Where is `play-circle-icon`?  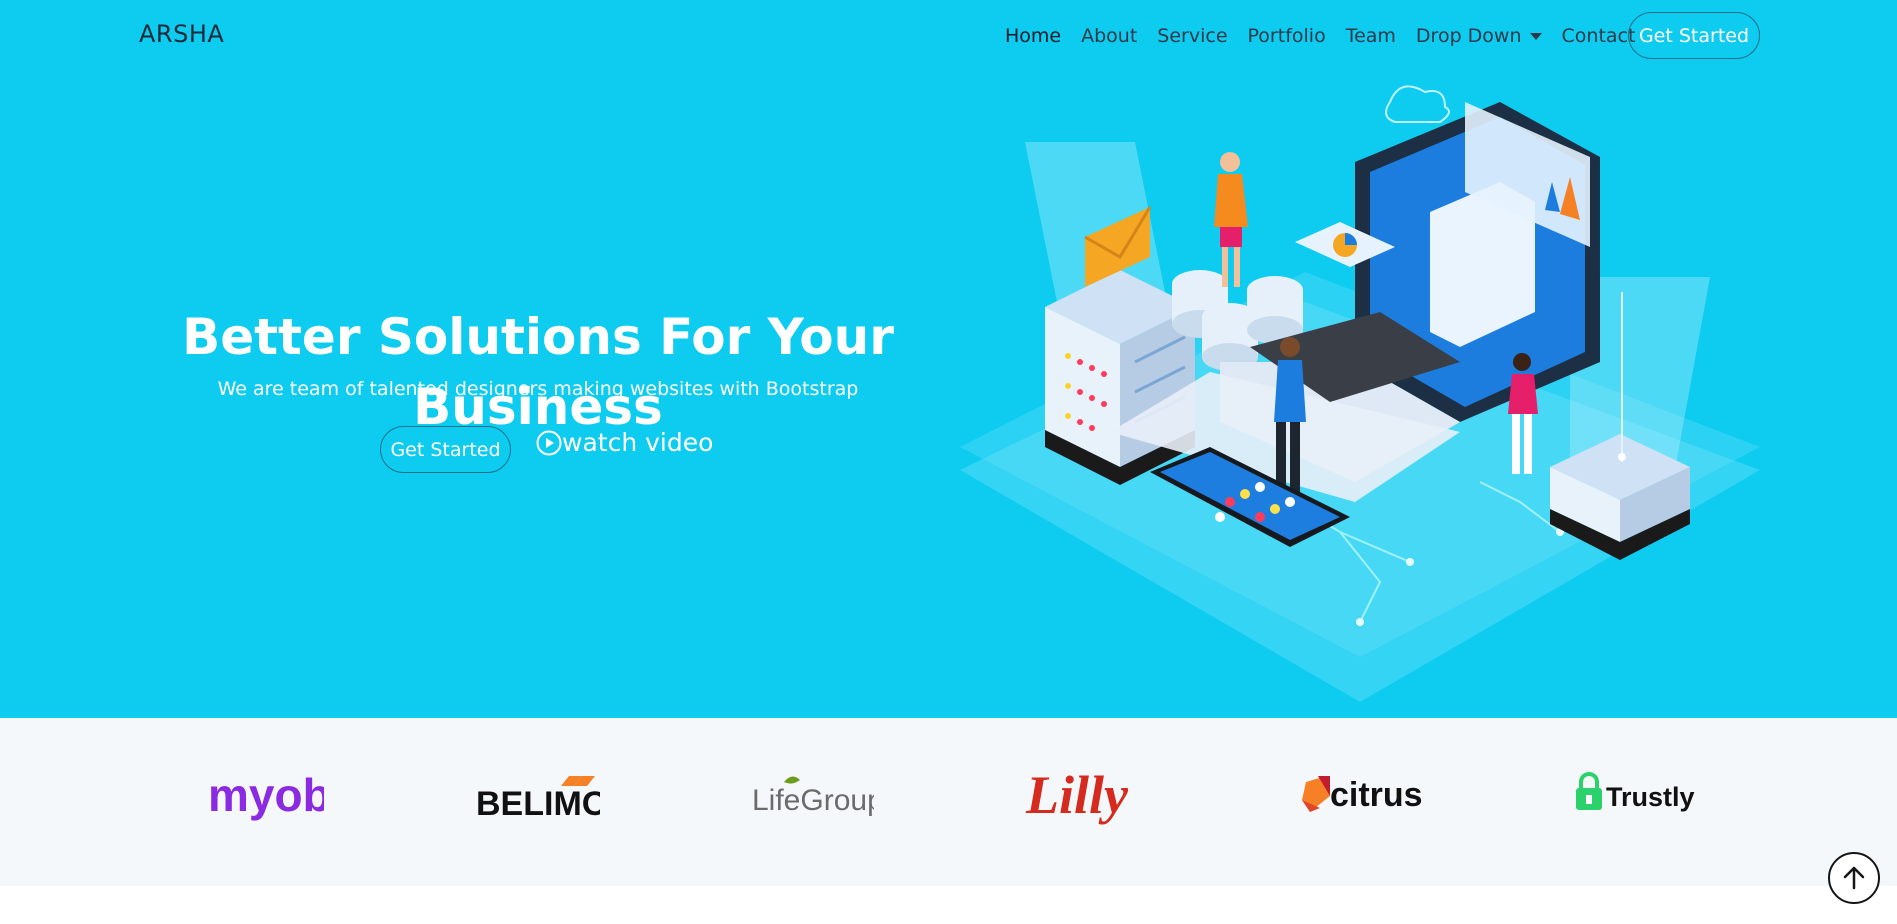
play-circle-icon is located at coordinates (549, 442).